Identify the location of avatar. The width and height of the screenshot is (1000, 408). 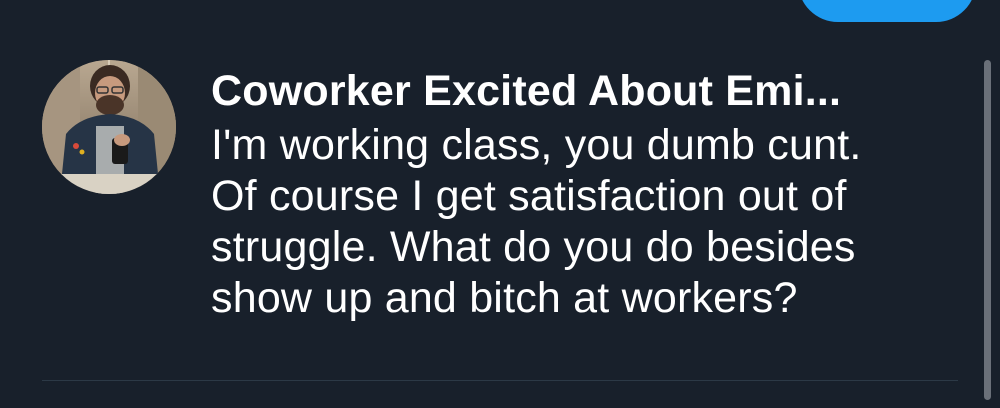
(109, 127).